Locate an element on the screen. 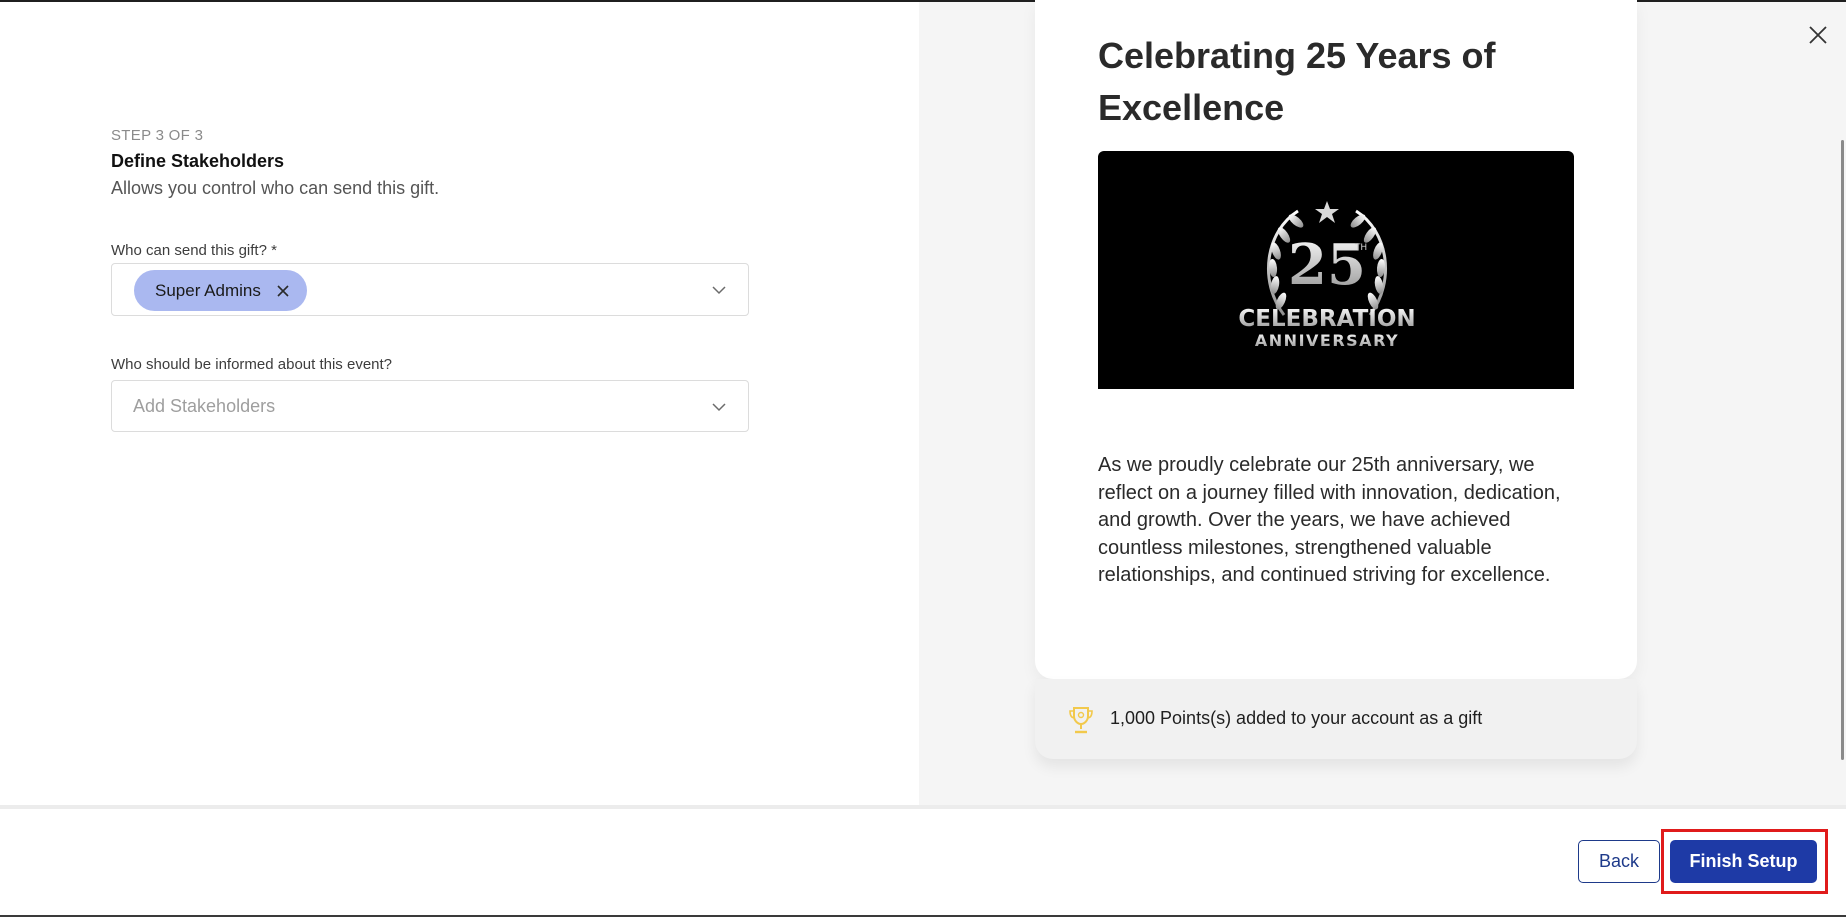 The width and height of the screenshot is (1846, 917). finish-setup-button: Finish Setup is located at coordinates (1743, 861).